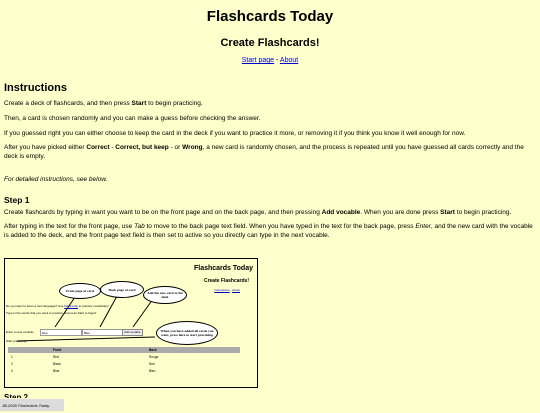 The height and width of the screenshot is (413, 540). I want to click on page-subtitle: Create Flashcards!, so click(270, 43).